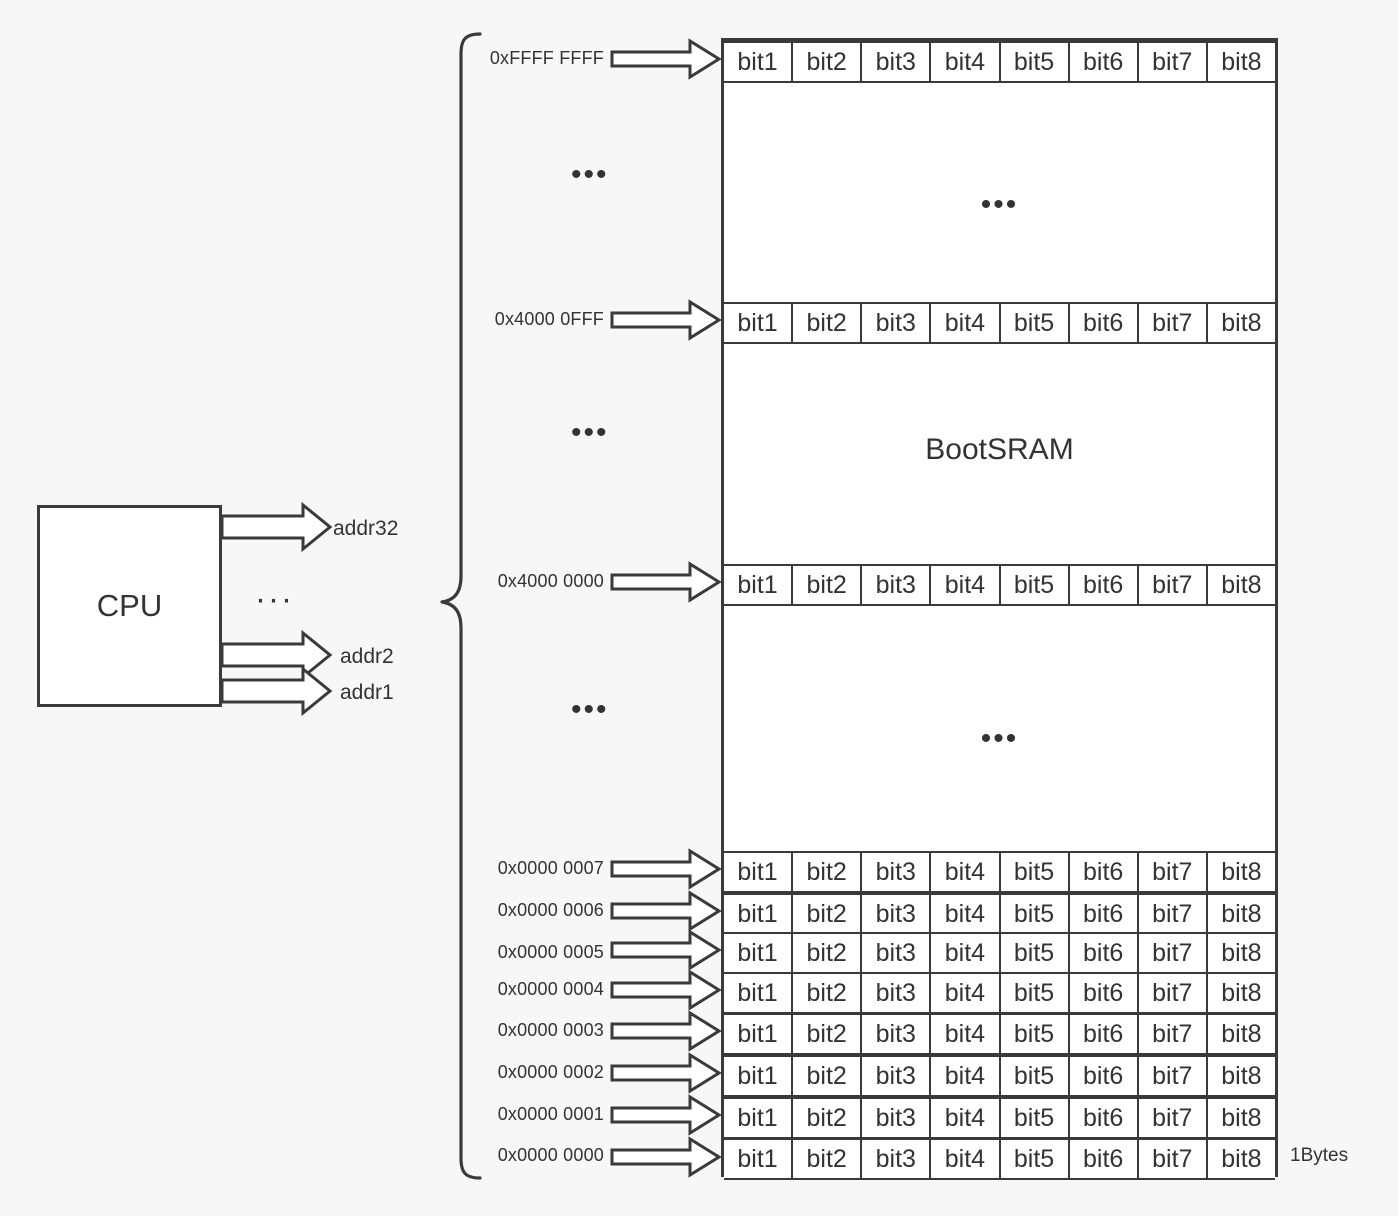 The image size is (1398, 1216). What do you see at coordinates (590, 709) in the screenshot?
I see `side-ellipsis-2: •••` at bounding box center [590, 709].